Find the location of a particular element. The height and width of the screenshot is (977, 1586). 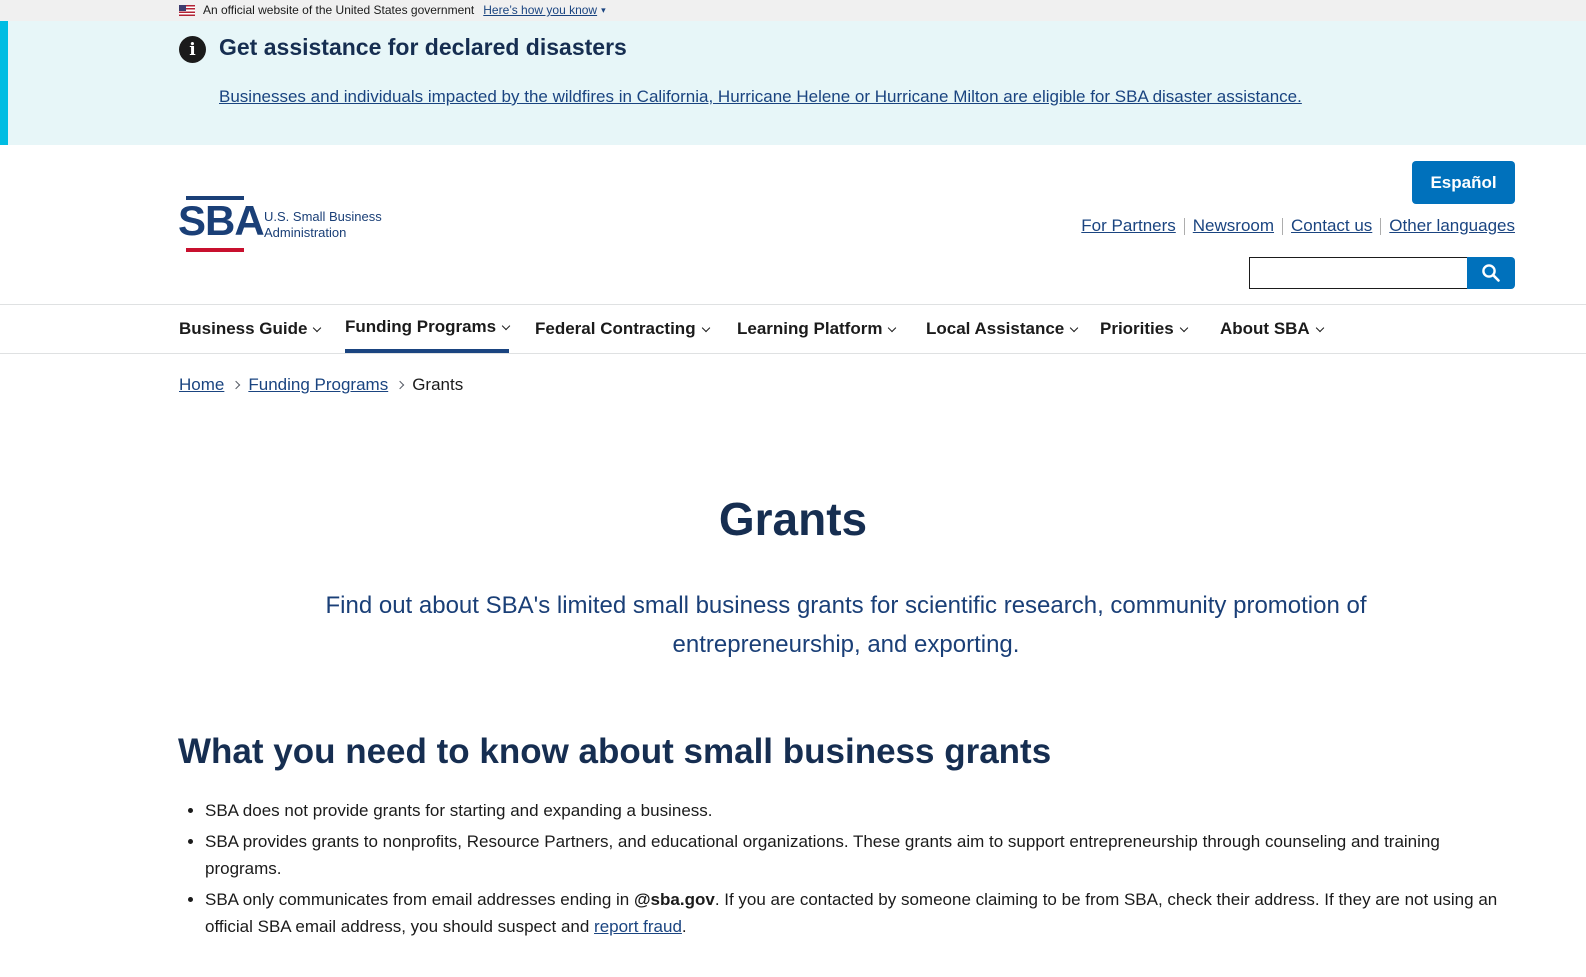

newsroom-link: Newsroom is located at coordinates (1233, 226).